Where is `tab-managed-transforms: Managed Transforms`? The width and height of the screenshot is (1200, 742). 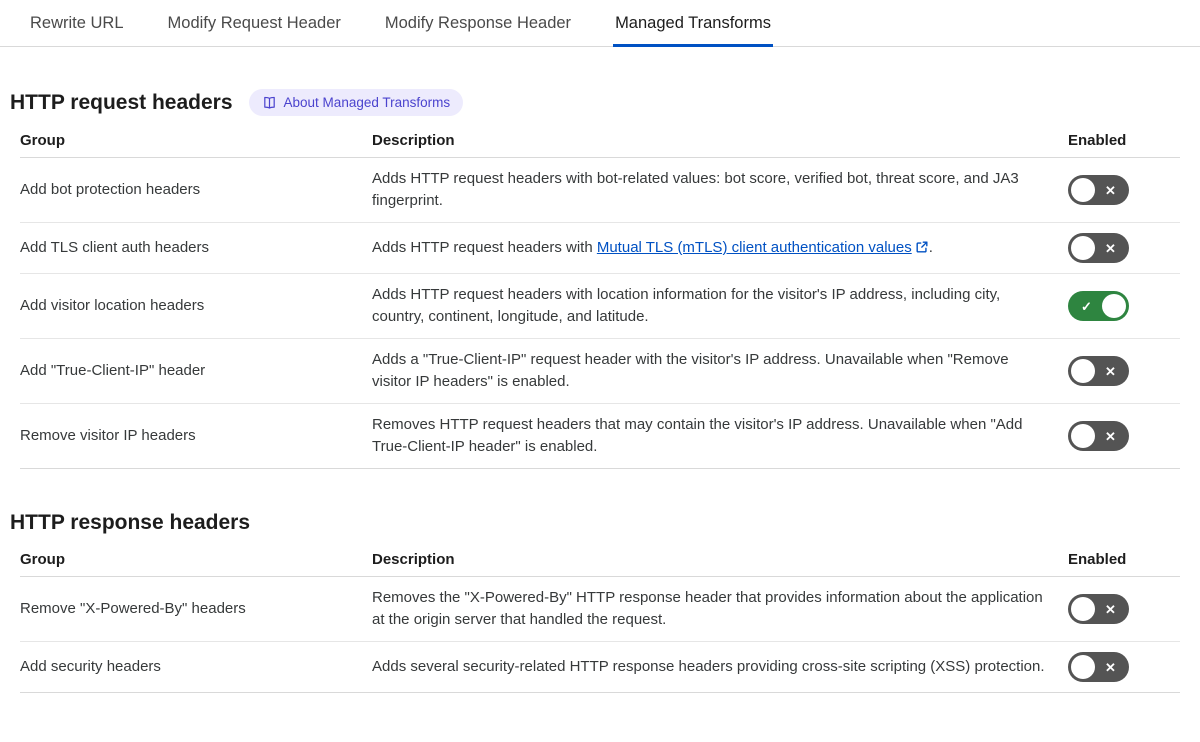 tab-managed-transforms: Managed Transforms is located at coordinates (693, 23).